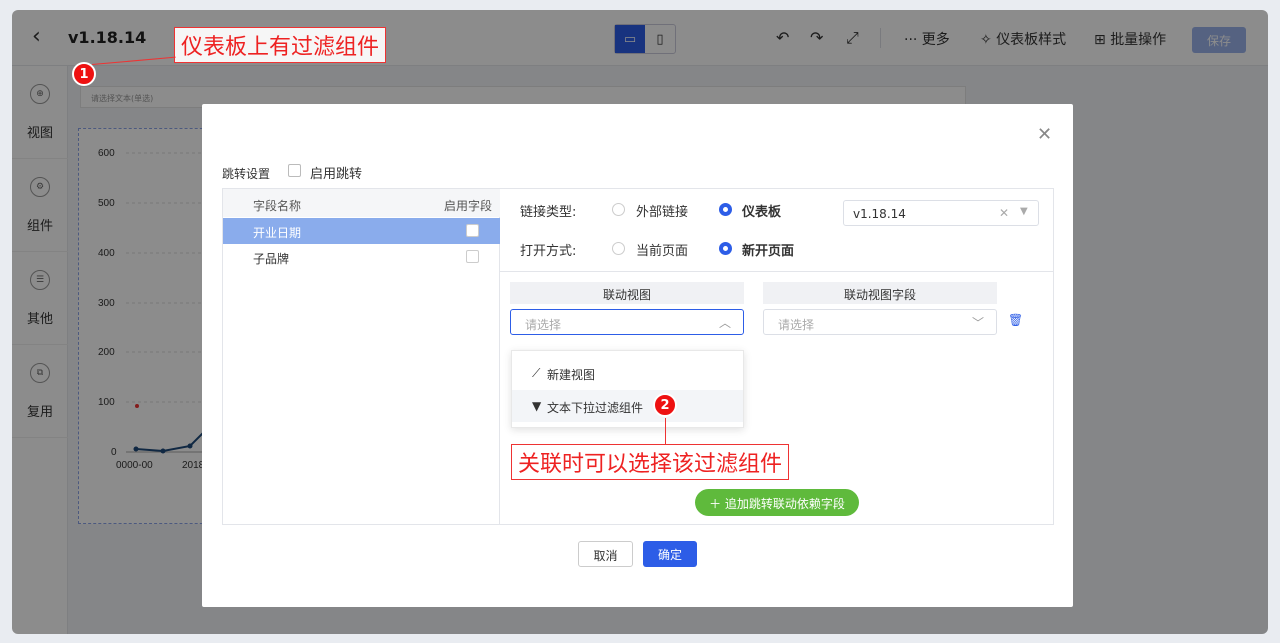  I want to click on confirm-button: 确定, so click(670, 554).